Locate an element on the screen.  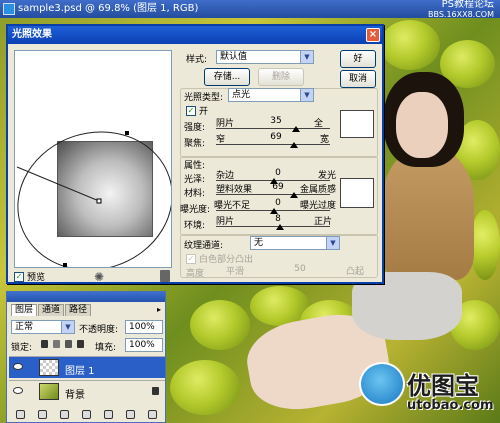
layer-name: 图层 1 is located at coordinates (80, 371).